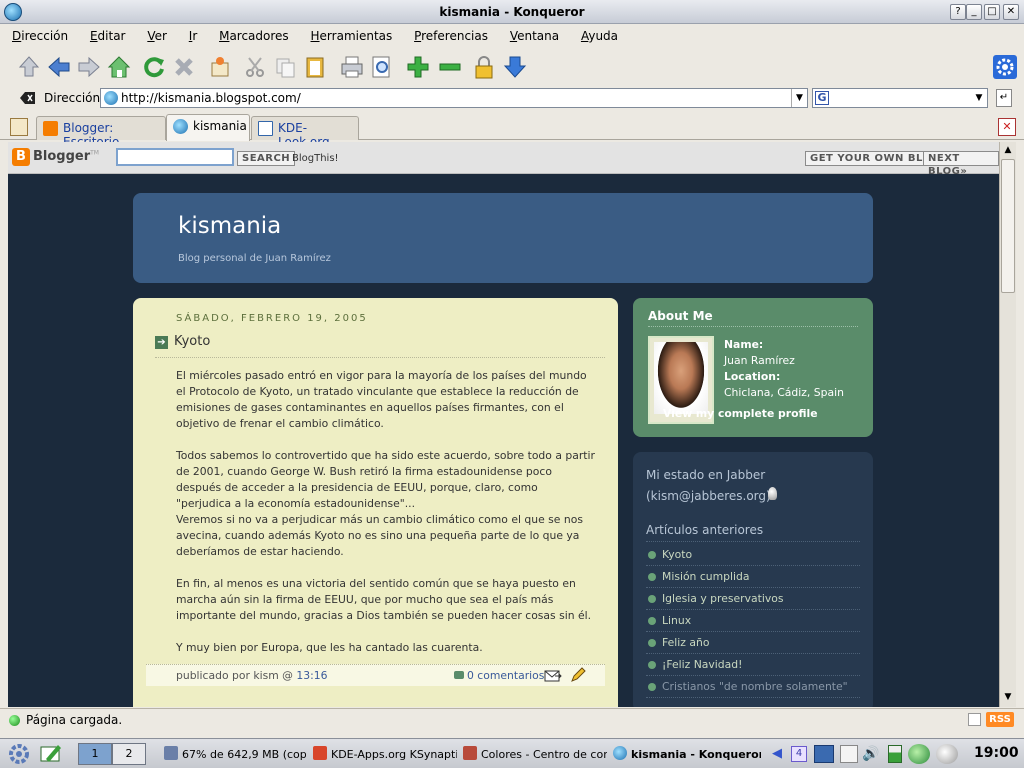  I want to click on rss-feed-icon: RSS, so click(1000, 719).